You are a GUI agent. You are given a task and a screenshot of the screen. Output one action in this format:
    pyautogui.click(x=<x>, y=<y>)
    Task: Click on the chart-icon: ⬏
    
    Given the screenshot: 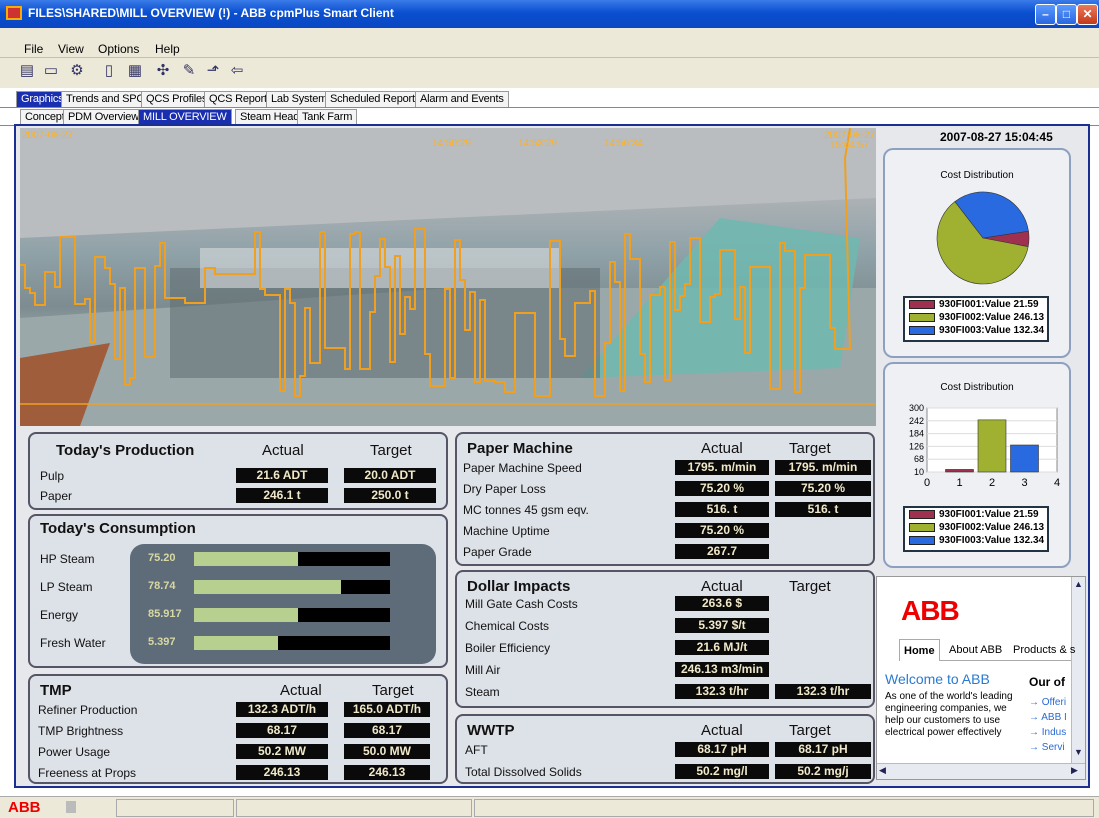 What is the action you would take?
    pyautogui.click(x=213, y=71)
    